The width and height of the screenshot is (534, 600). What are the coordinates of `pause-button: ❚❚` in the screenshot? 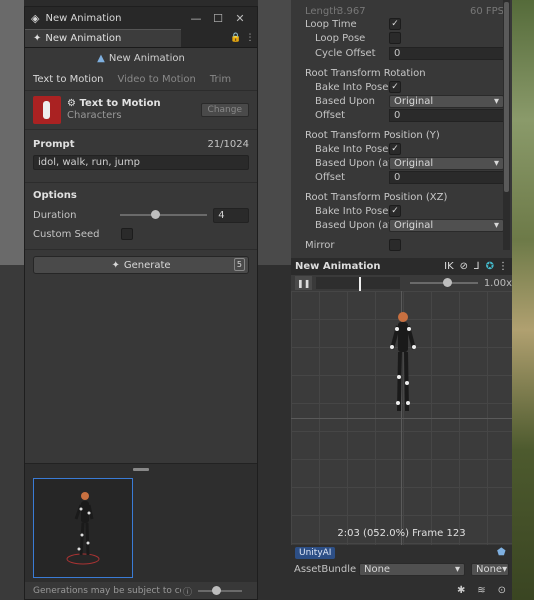 It's located at (304, 283).